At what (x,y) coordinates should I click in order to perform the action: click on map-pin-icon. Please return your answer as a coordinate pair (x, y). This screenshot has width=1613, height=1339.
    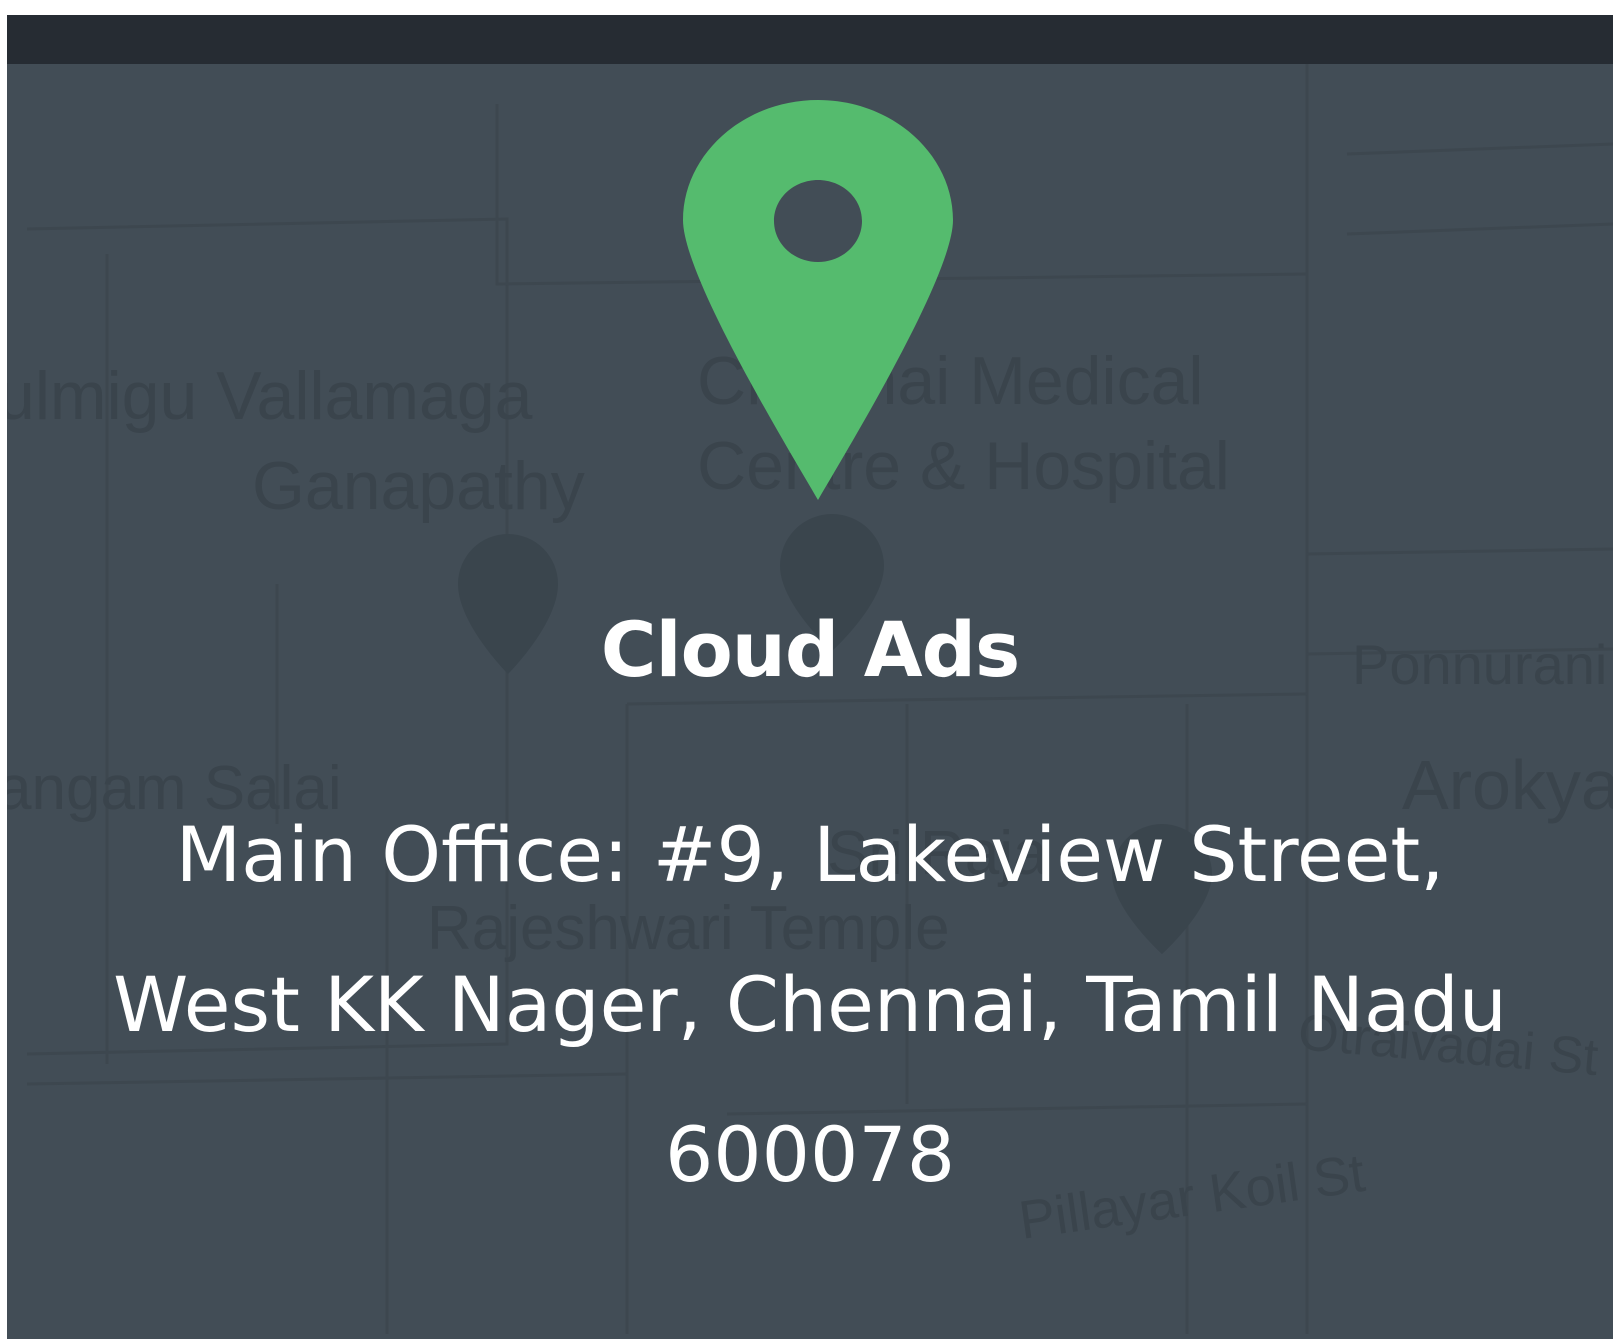
    Looking at the image, I should click on (818, 300).